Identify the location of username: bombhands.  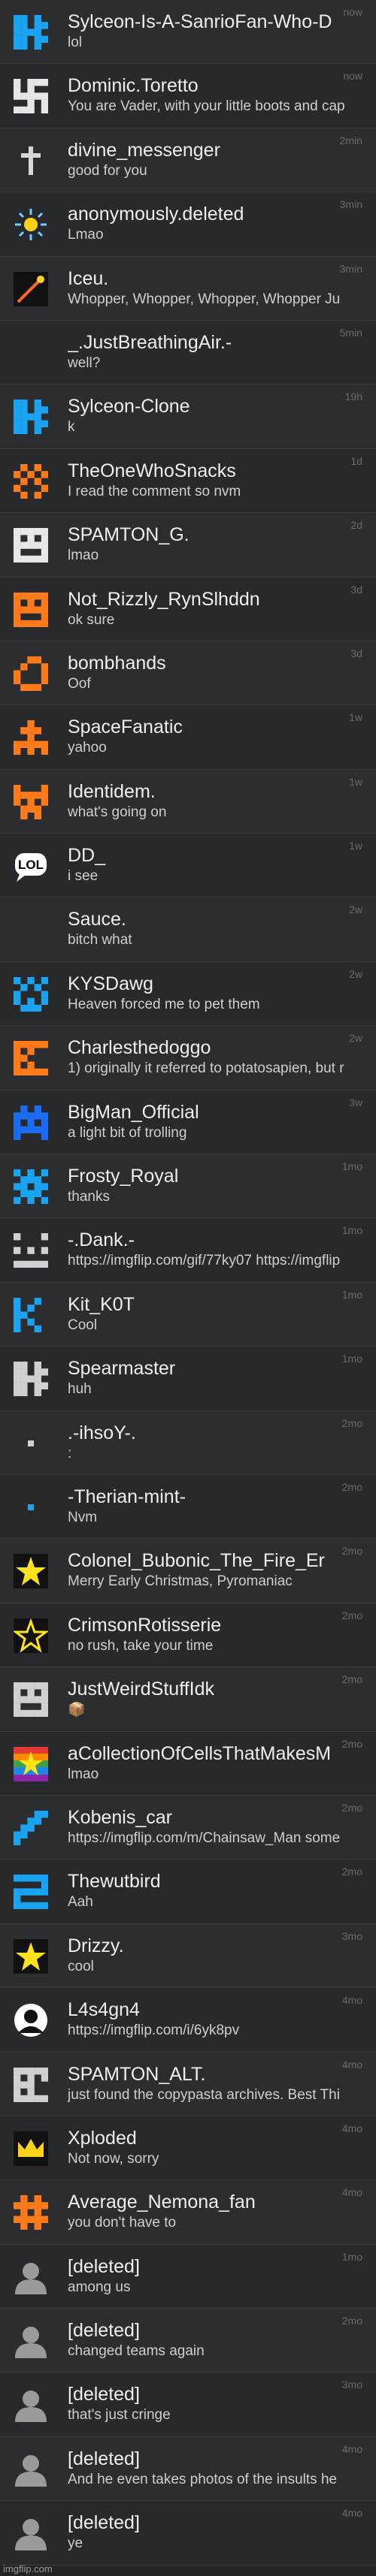
(214, 663).